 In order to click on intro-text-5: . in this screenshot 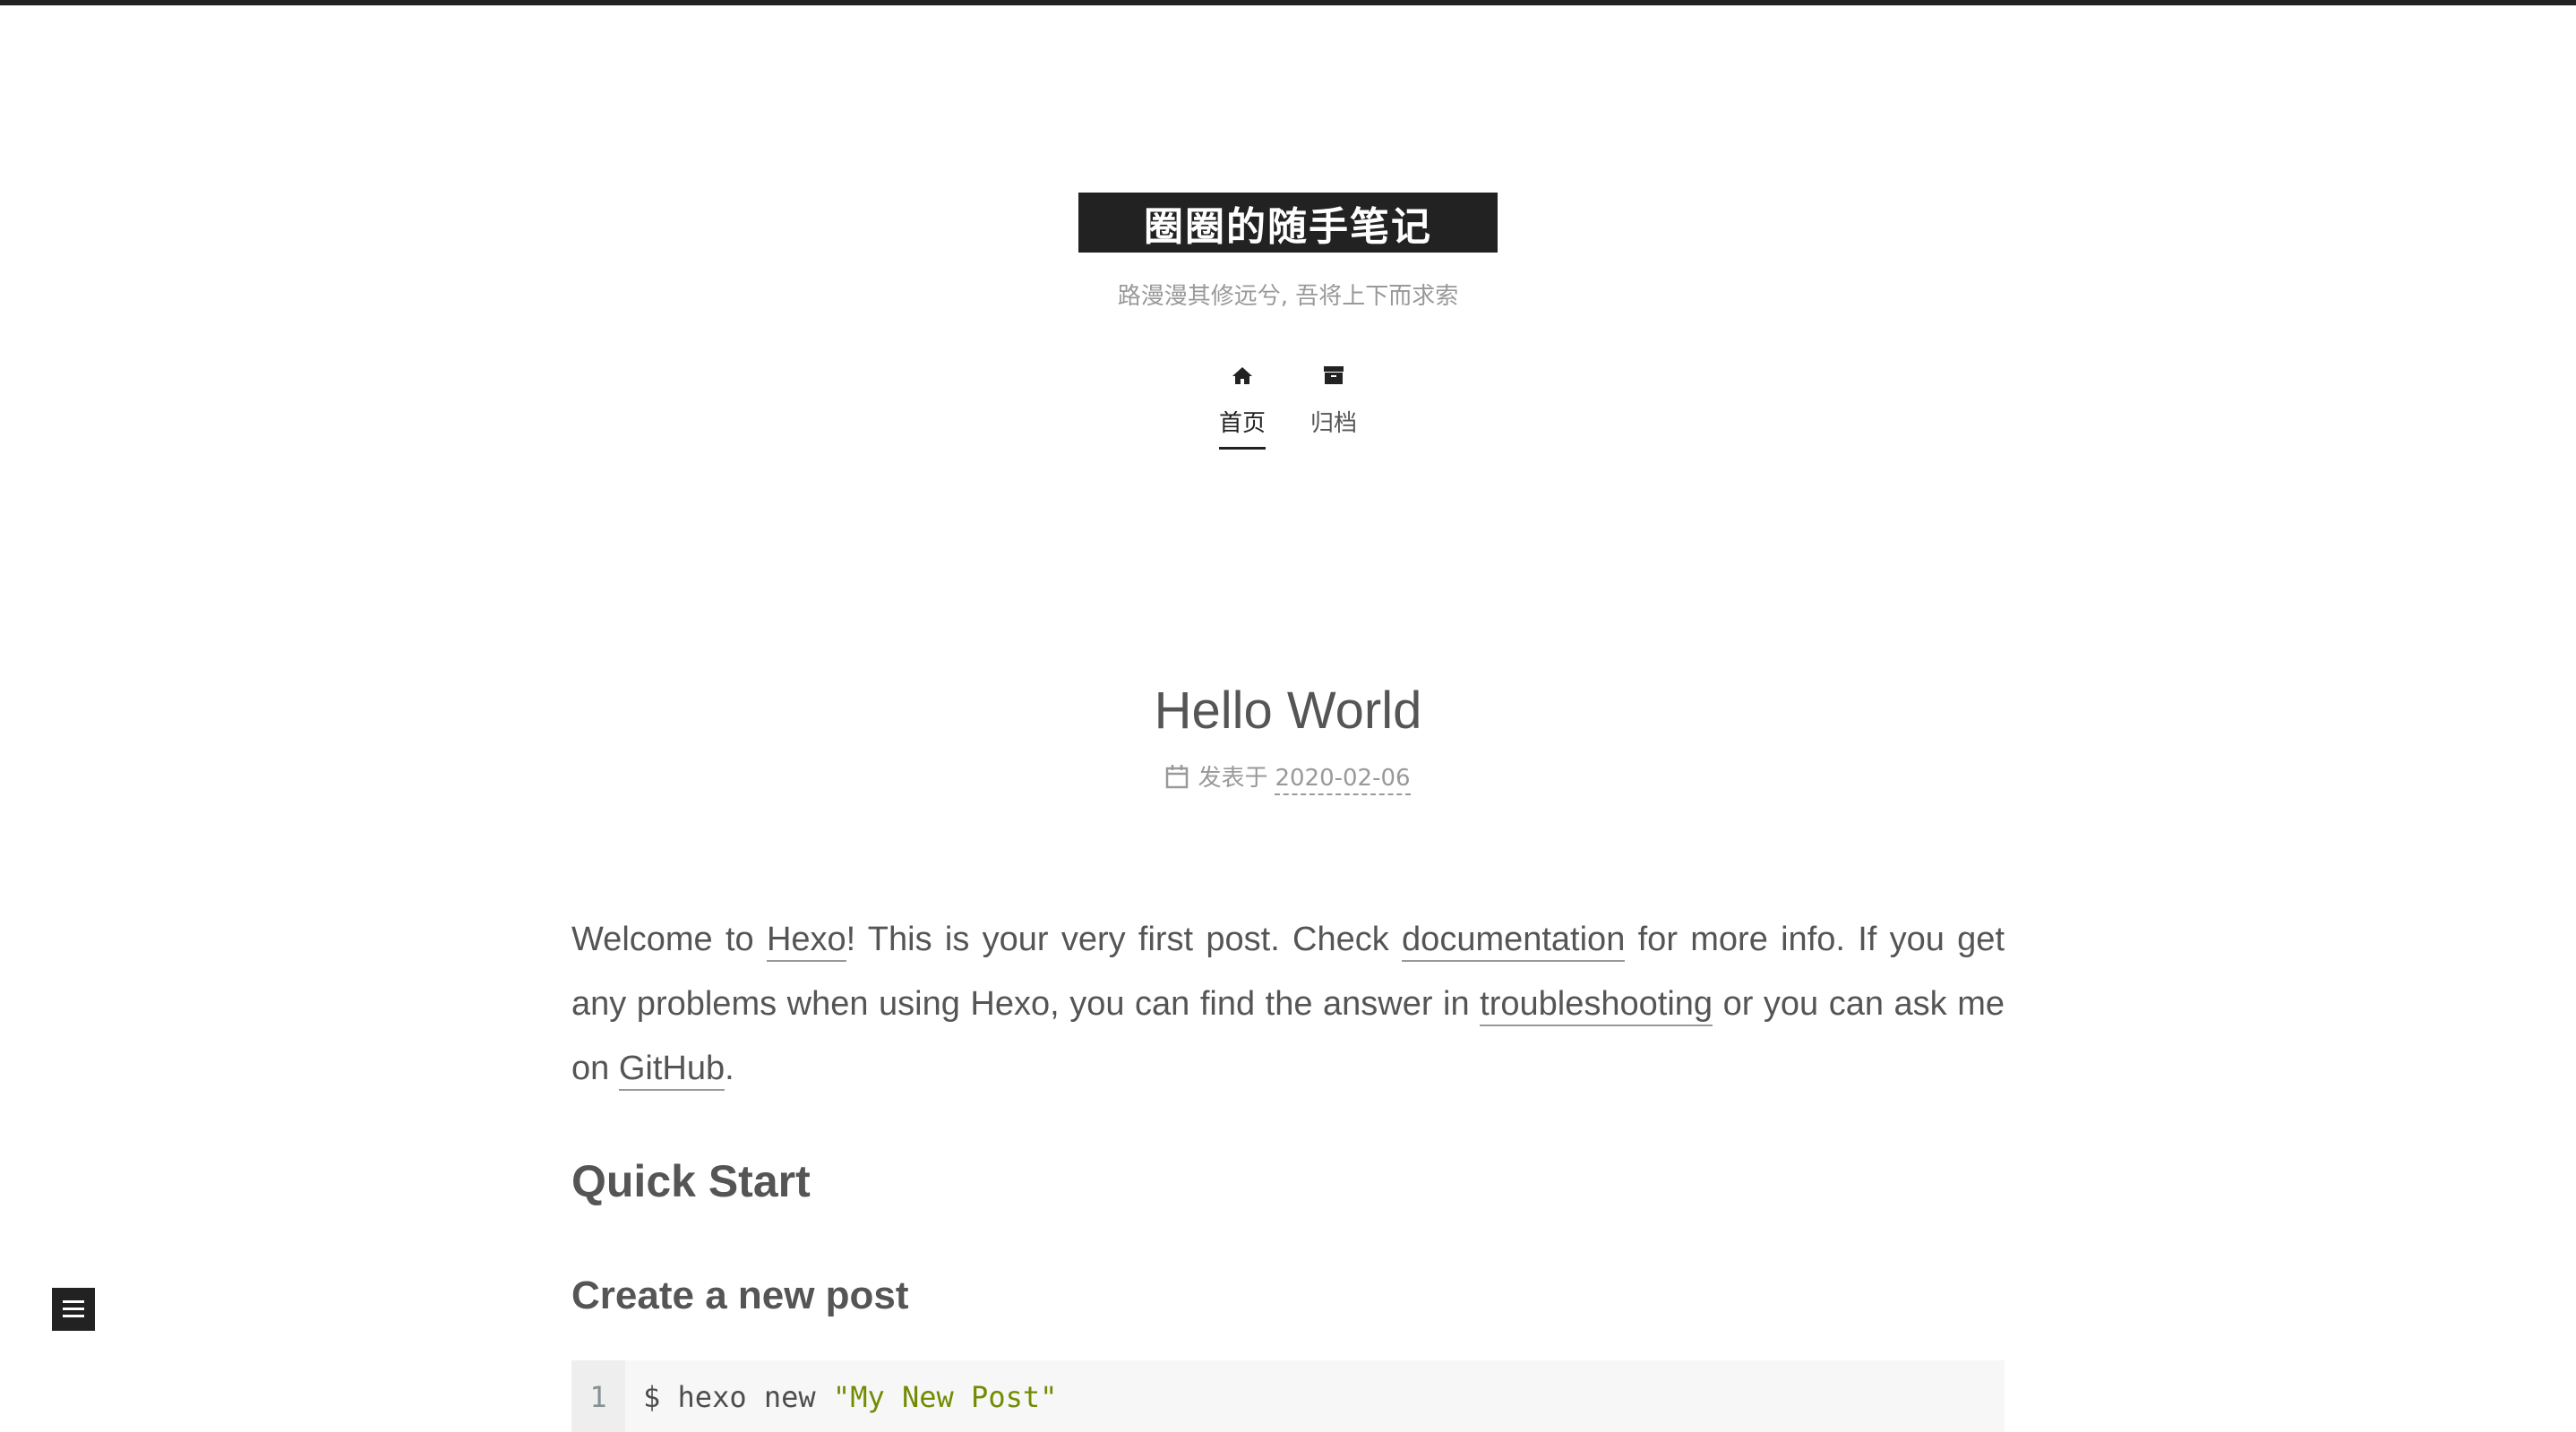, I will do `click(729, 1068)`.